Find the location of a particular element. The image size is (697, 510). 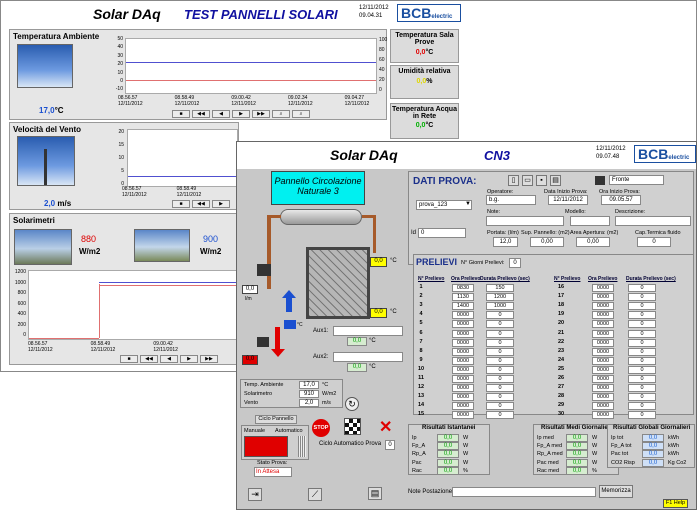

chart-icon: ⟋ is located at coordinates (315, 494).